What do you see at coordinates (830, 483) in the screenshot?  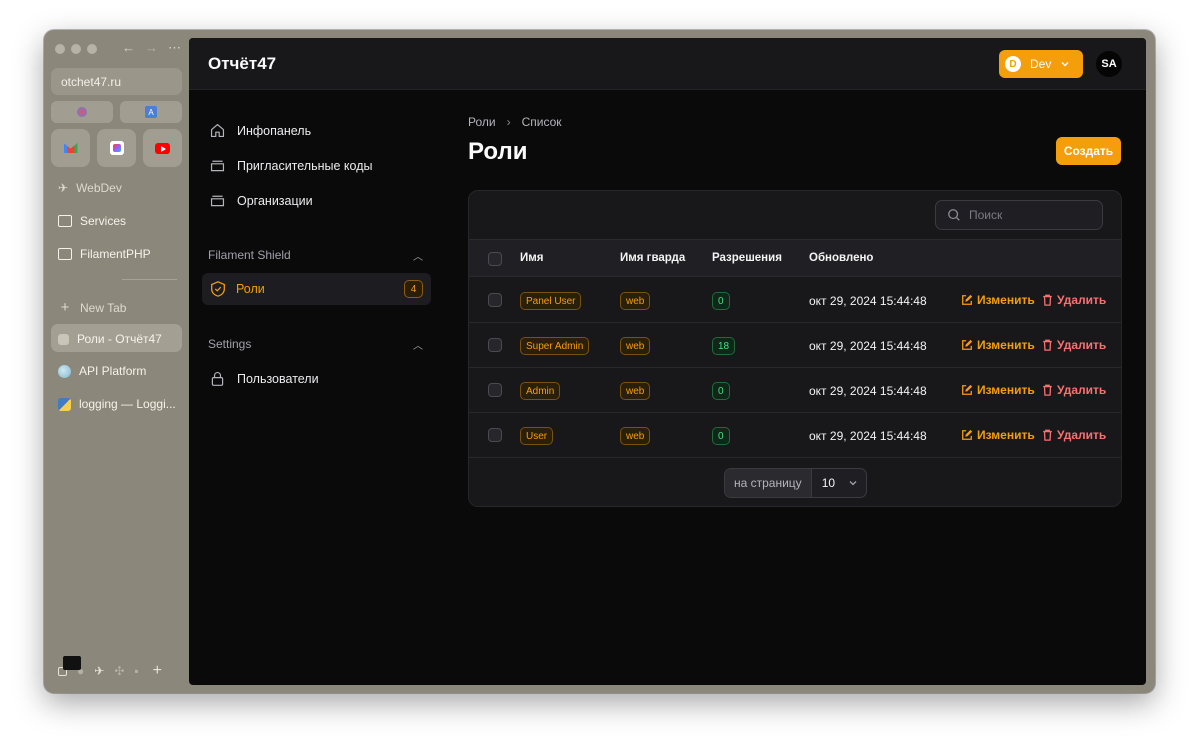 I see `per-page-value: 10` at bounding box center [830, 483].